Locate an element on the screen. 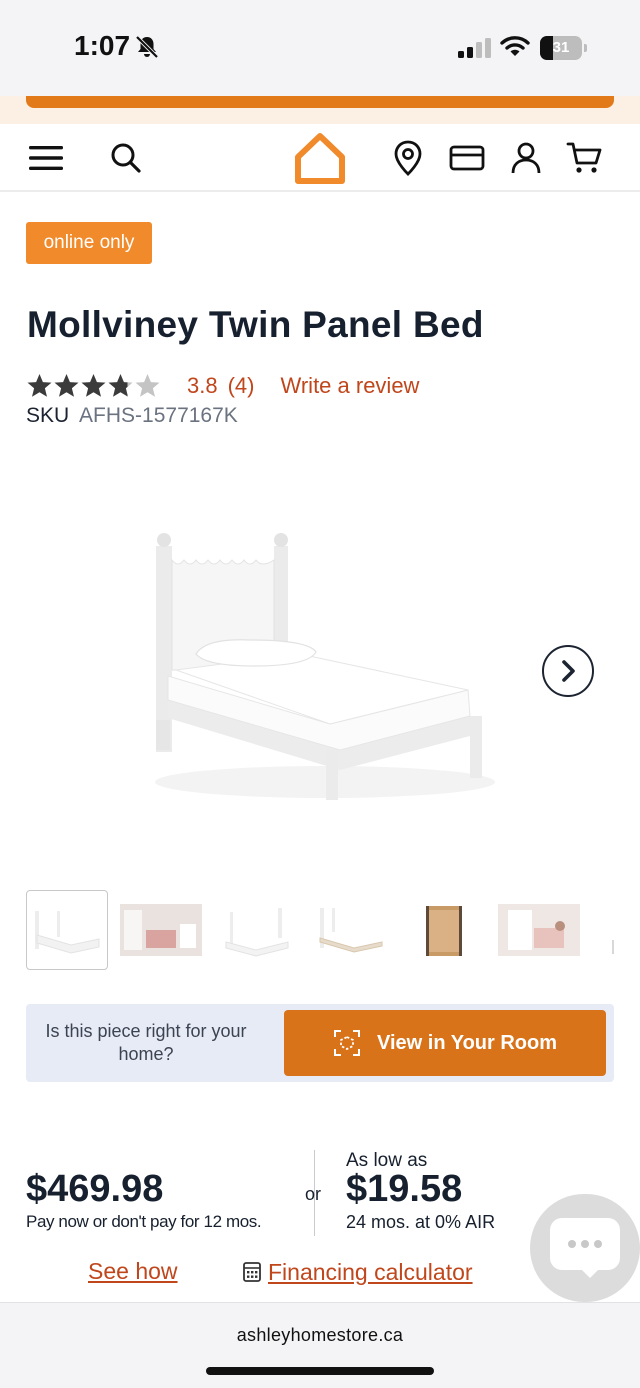 This screenshot has height=1388, width=640. cart-icon is located at coordinates (584, 158).